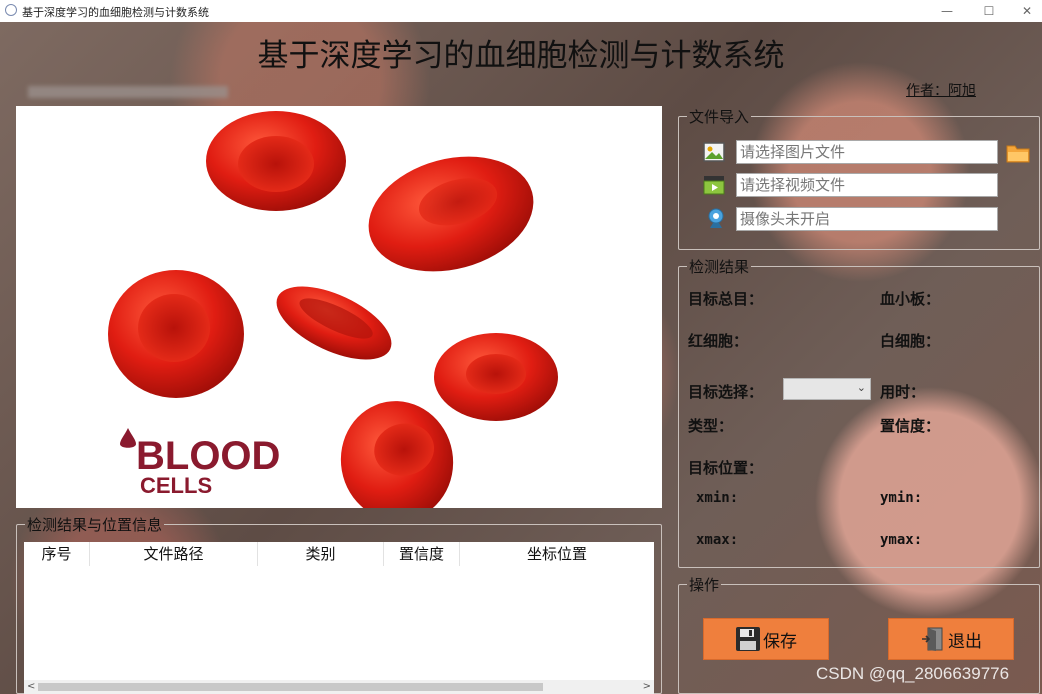 This screenshot has height=694, width=1042. What do you see at coordinates (176, 485) in the screenshot?
I see `brand-line2: CELLS` at bounding box center [176, 485].